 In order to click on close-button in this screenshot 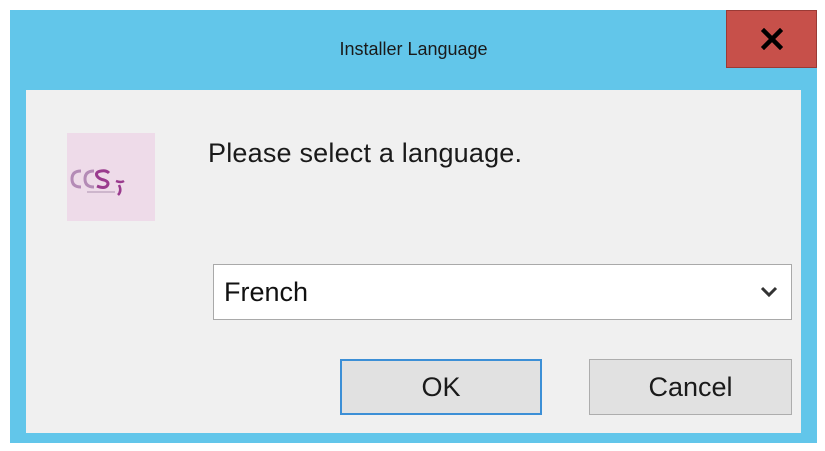, I will do `click(771, 39)`.